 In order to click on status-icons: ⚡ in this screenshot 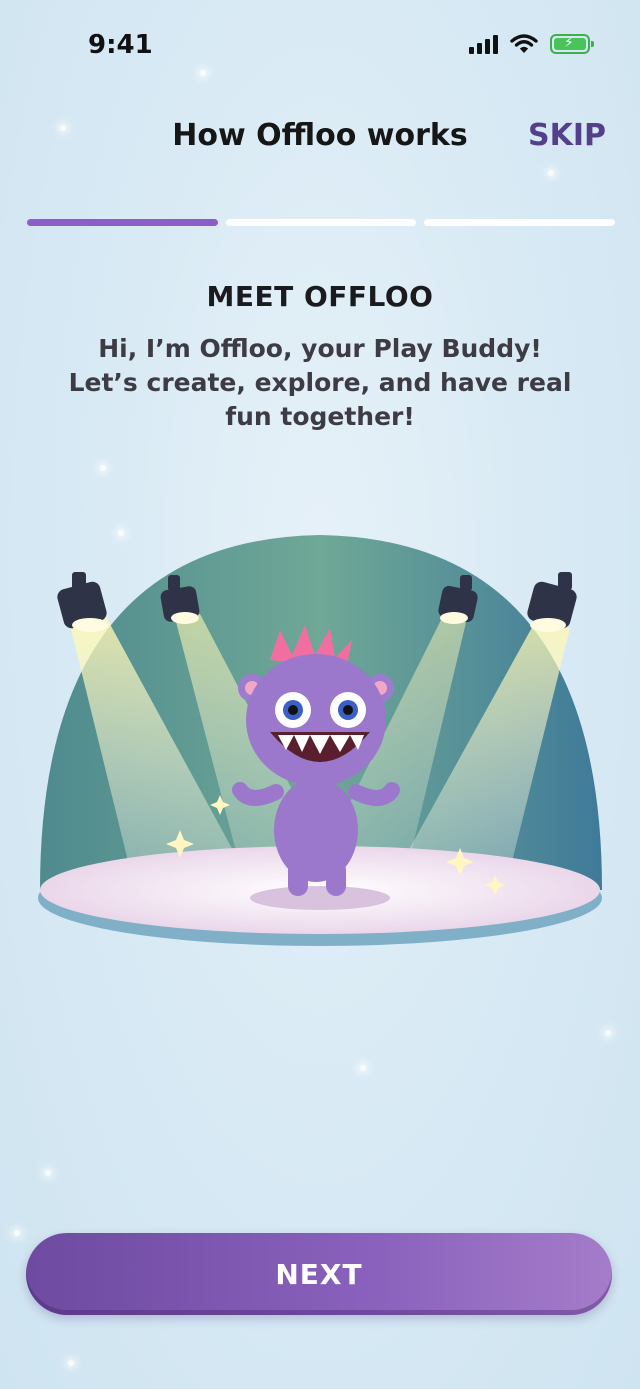, I will do `click(531, 44)`.